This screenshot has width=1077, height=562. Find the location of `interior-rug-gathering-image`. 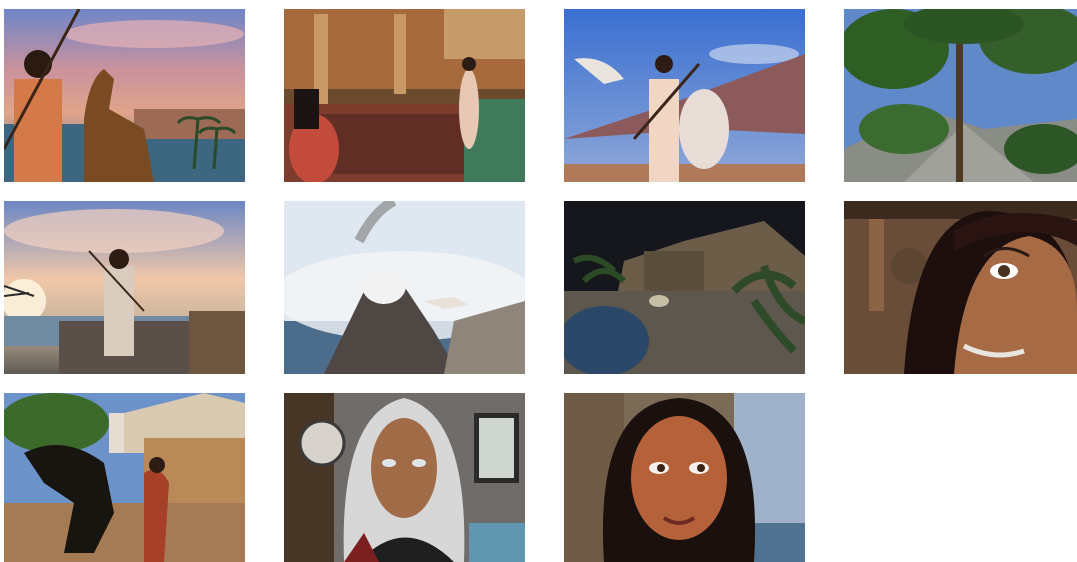

interior-rug-gathering-image is located at coordinates (404, 95).